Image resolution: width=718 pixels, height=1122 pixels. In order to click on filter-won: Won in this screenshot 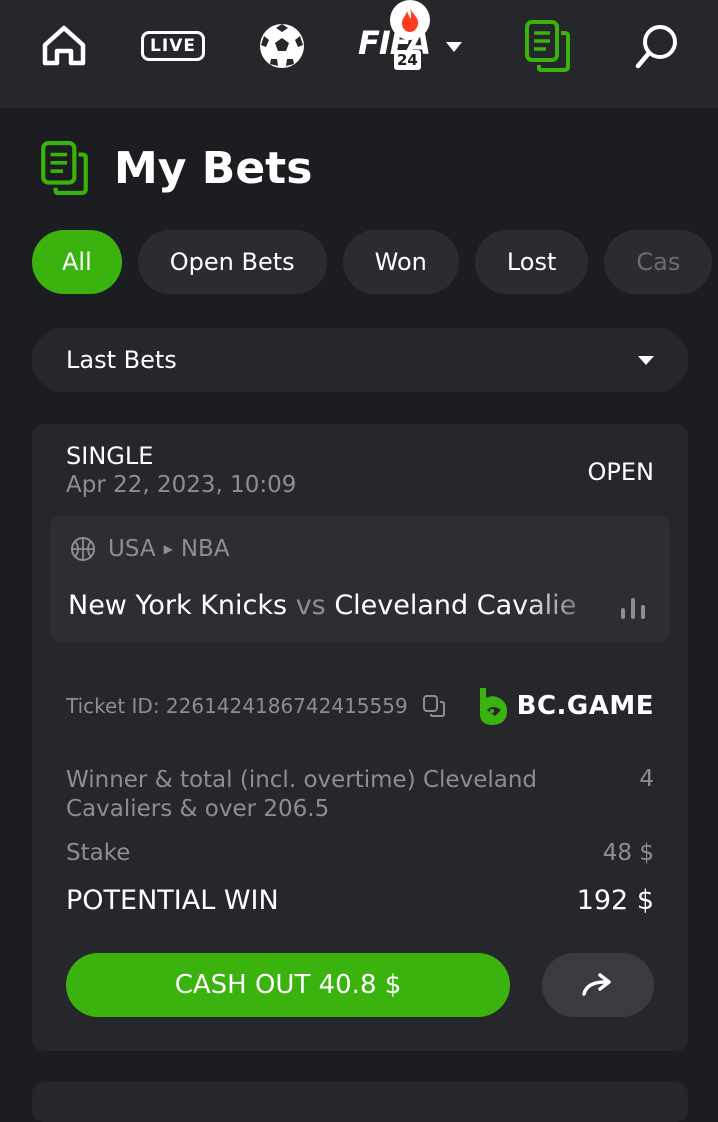, I will do `click(400, 262)`.